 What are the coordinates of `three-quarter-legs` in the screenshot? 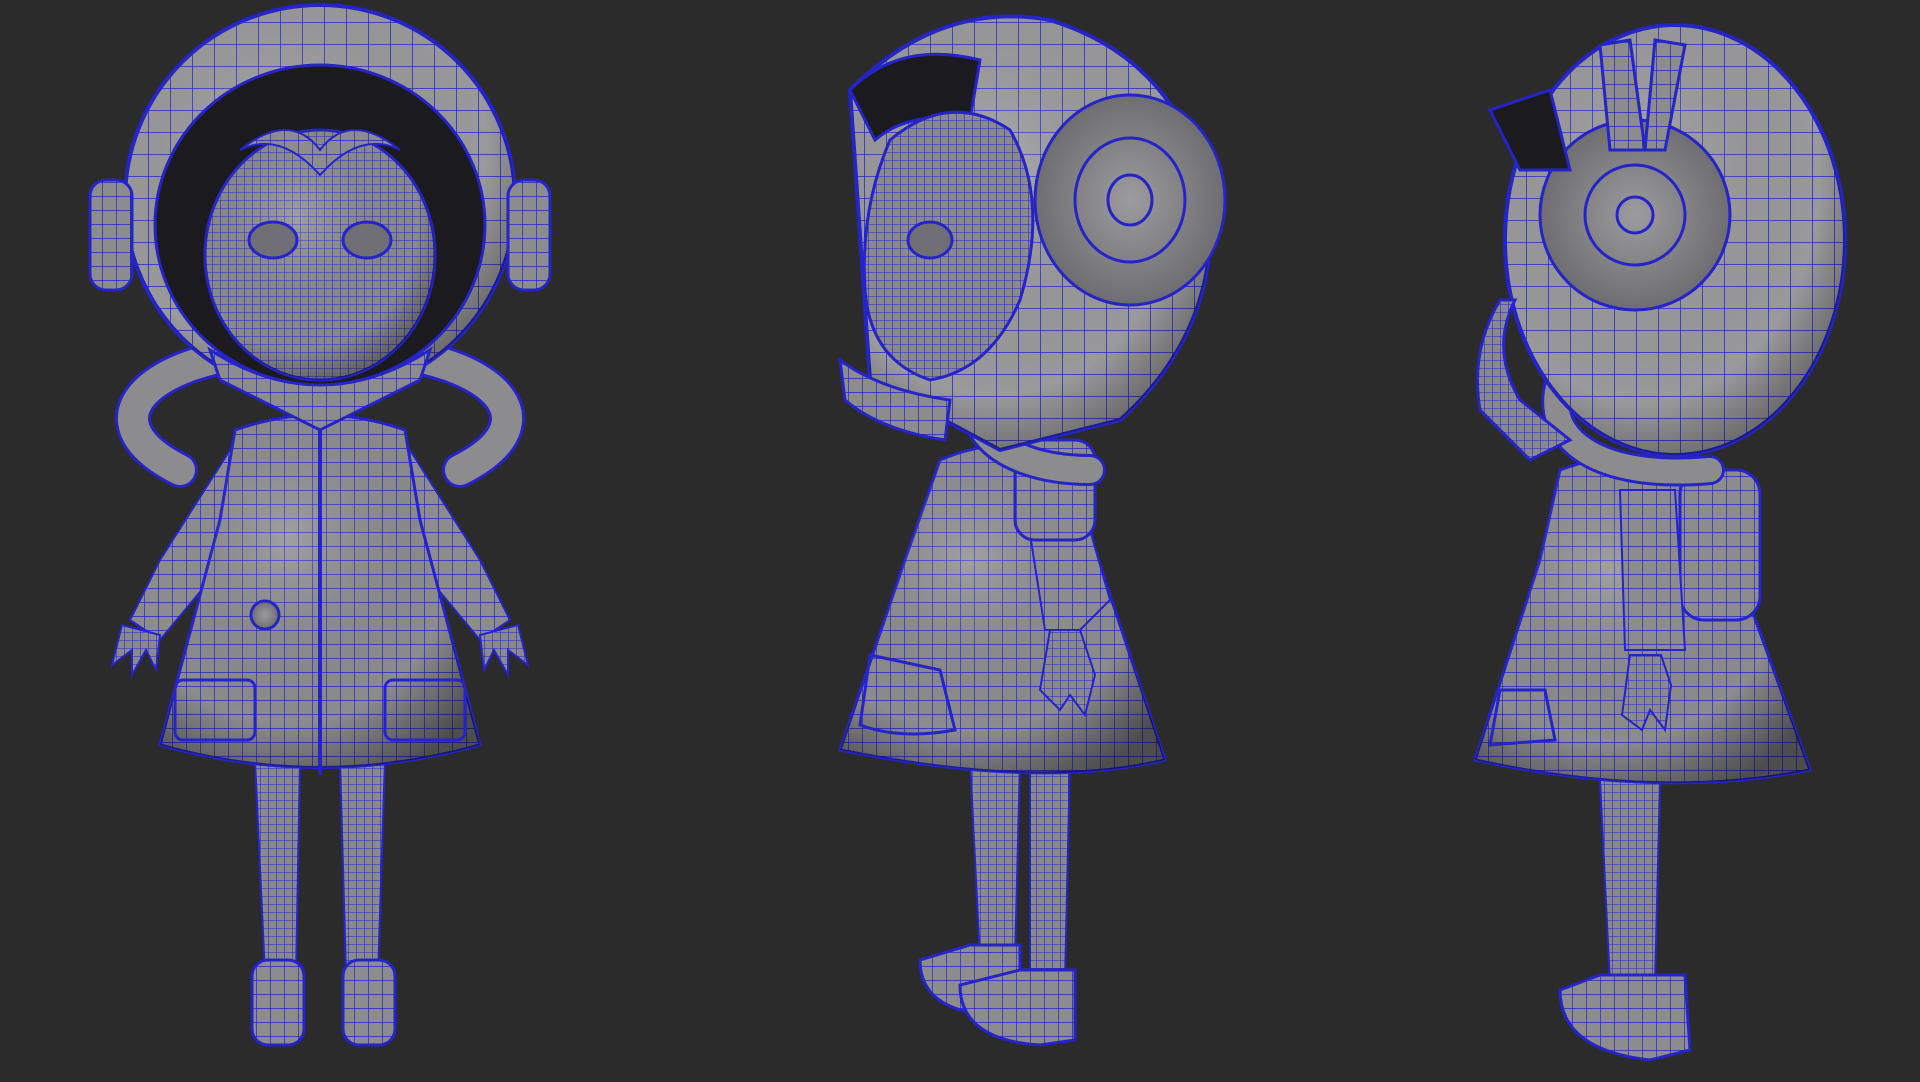 It's located at (997, 903).